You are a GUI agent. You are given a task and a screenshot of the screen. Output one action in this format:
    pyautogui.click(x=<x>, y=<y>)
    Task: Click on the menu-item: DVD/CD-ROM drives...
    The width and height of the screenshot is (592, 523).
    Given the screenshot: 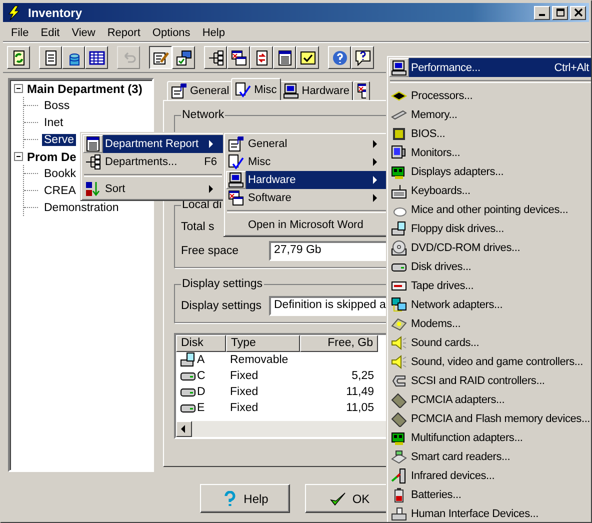 What is the action you would take?
    pyautogui.click(x=490, y=247)
    